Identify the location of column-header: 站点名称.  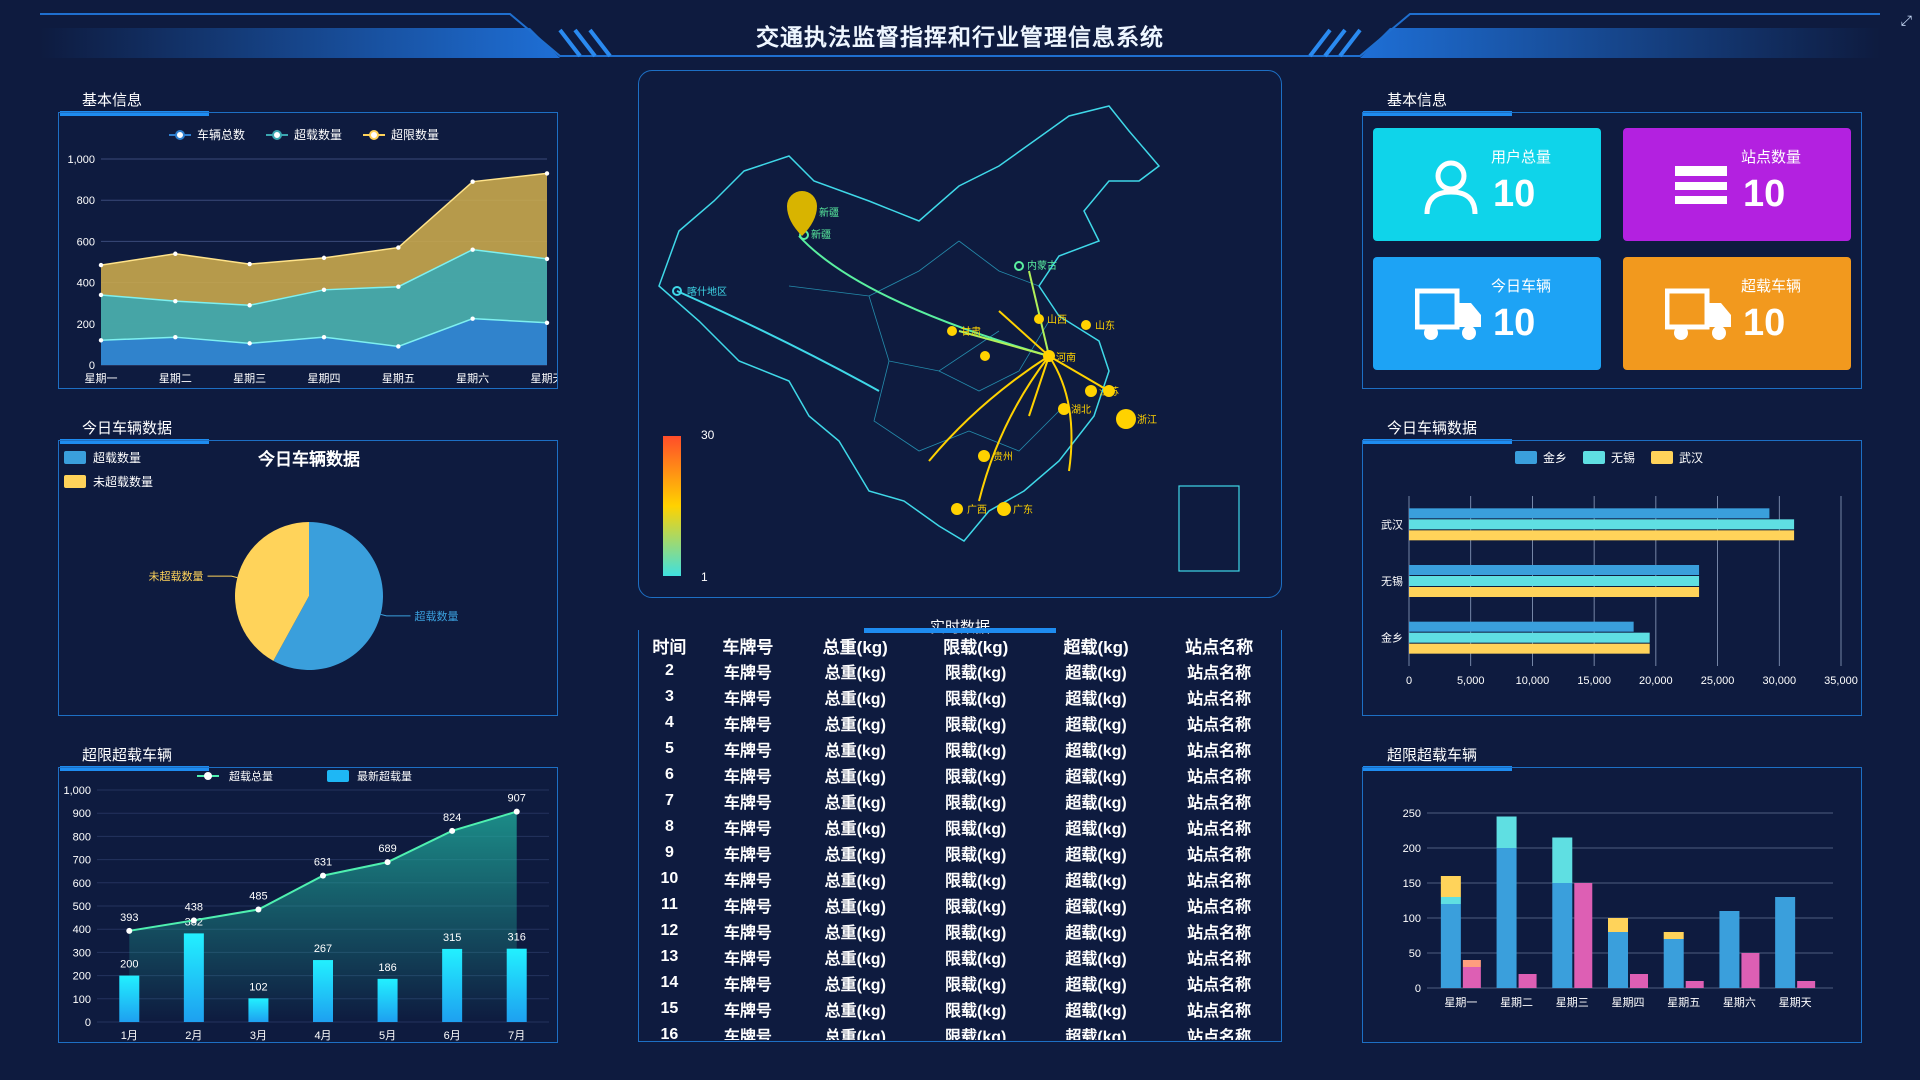
(1219, 645).